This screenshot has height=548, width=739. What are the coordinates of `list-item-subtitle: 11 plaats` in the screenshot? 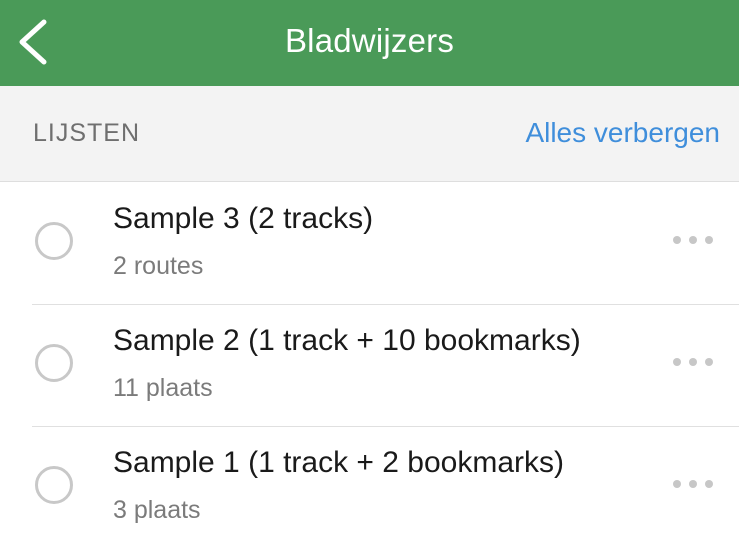 It's located at (163, 388).